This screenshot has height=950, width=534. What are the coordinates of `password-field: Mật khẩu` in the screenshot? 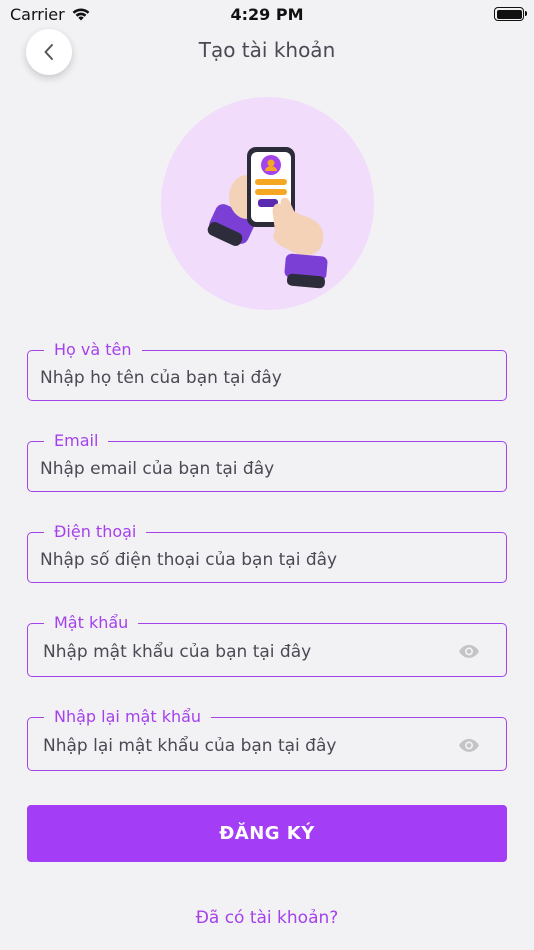 It's located at (267, 644).